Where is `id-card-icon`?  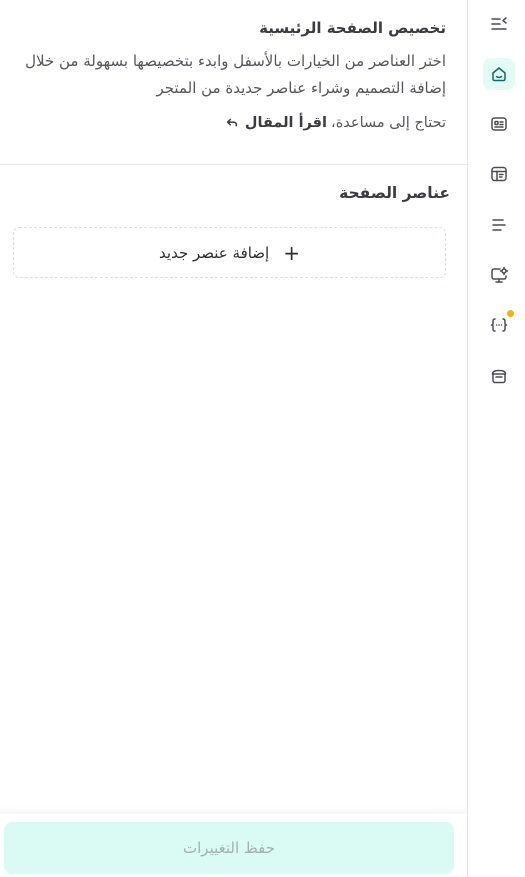
id-card-icon is located at coordinates (499, 124).